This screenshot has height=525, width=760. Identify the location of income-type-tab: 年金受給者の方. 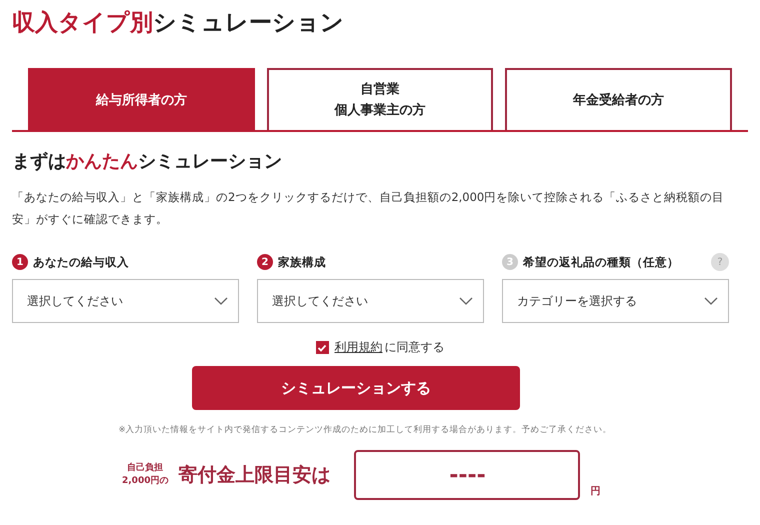
(618, 99).